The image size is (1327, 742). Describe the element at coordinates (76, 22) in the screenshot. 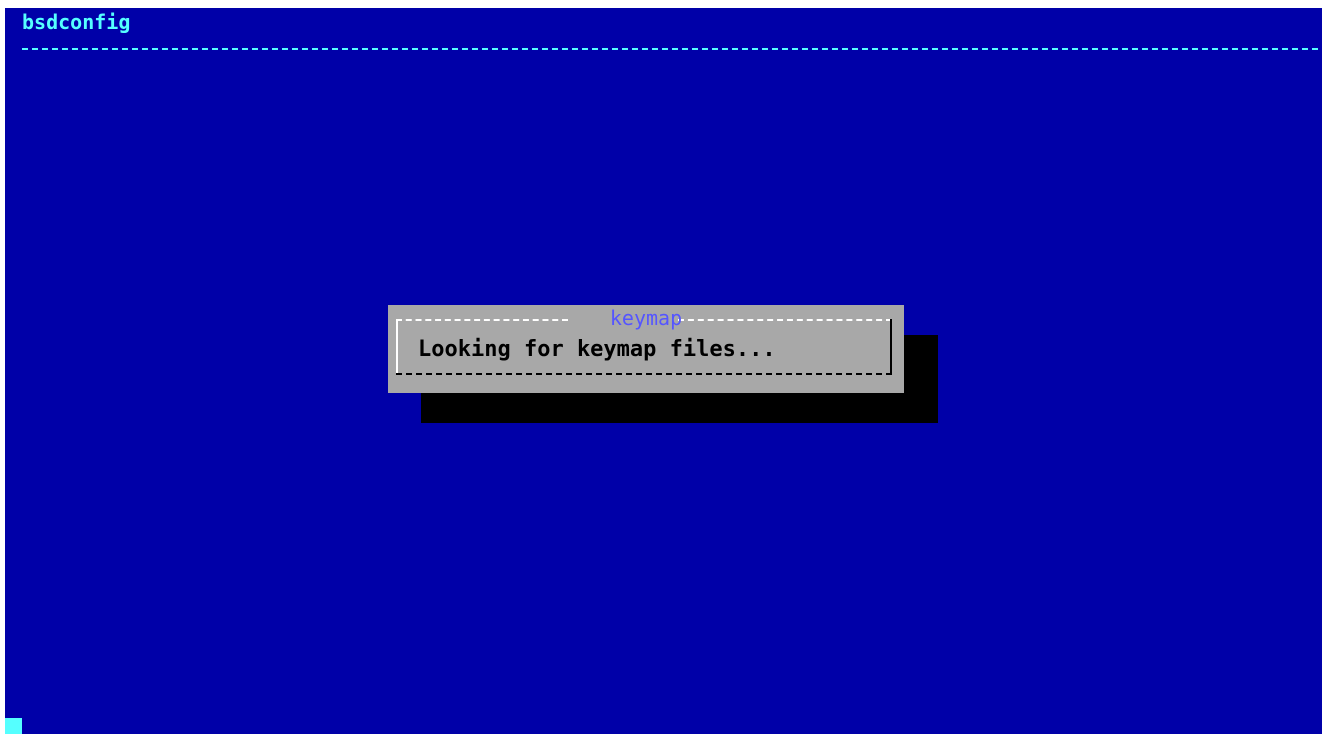

I see `backtitle: bsdconfig` at that location.